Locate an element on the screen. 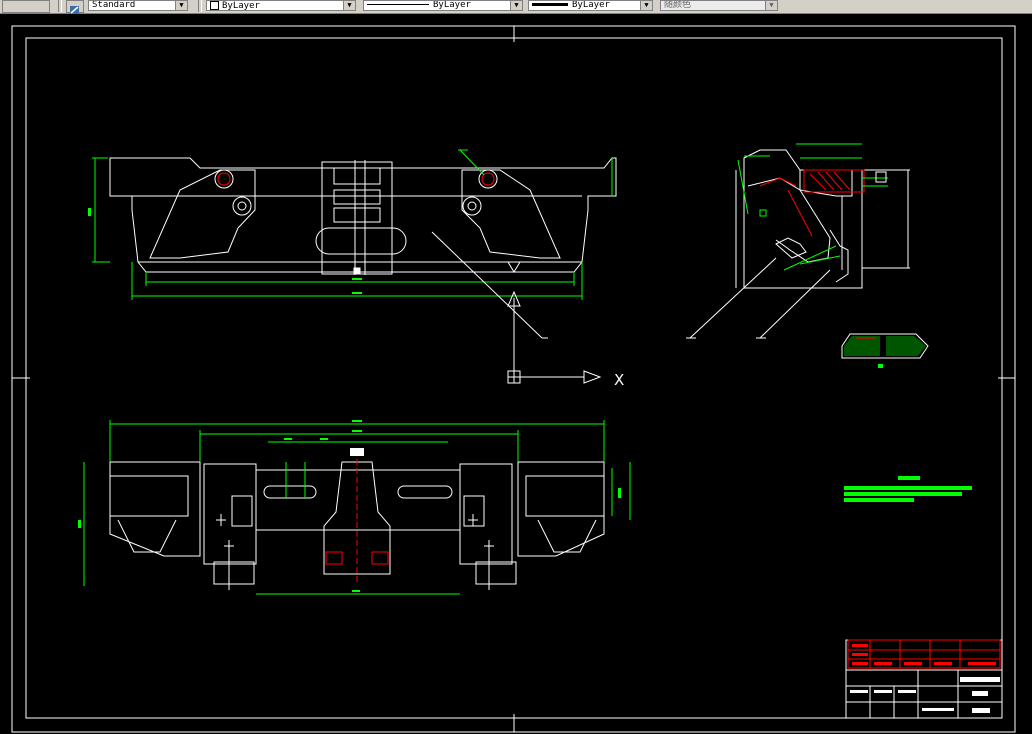  text-style-select: Standard ▼ is located at coordinates (138, 5).